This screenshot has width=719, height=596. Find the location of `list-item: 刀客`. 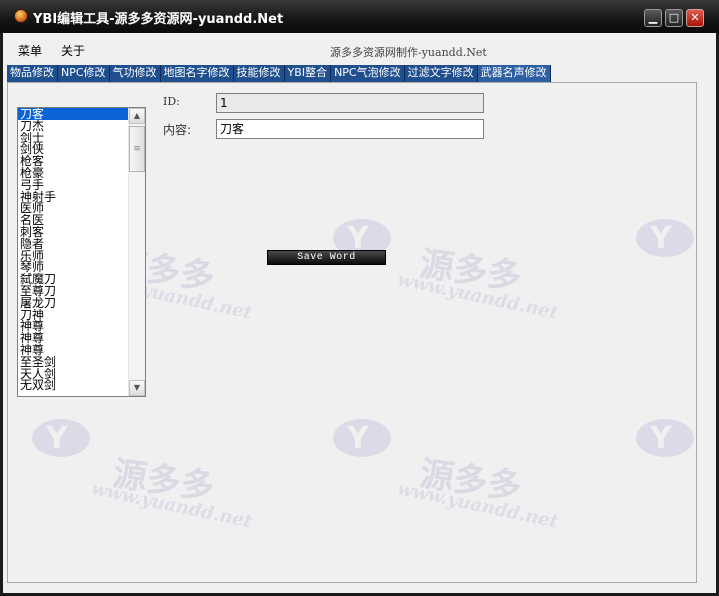

list-item: 刀客 is located at coordinates (73, 114).